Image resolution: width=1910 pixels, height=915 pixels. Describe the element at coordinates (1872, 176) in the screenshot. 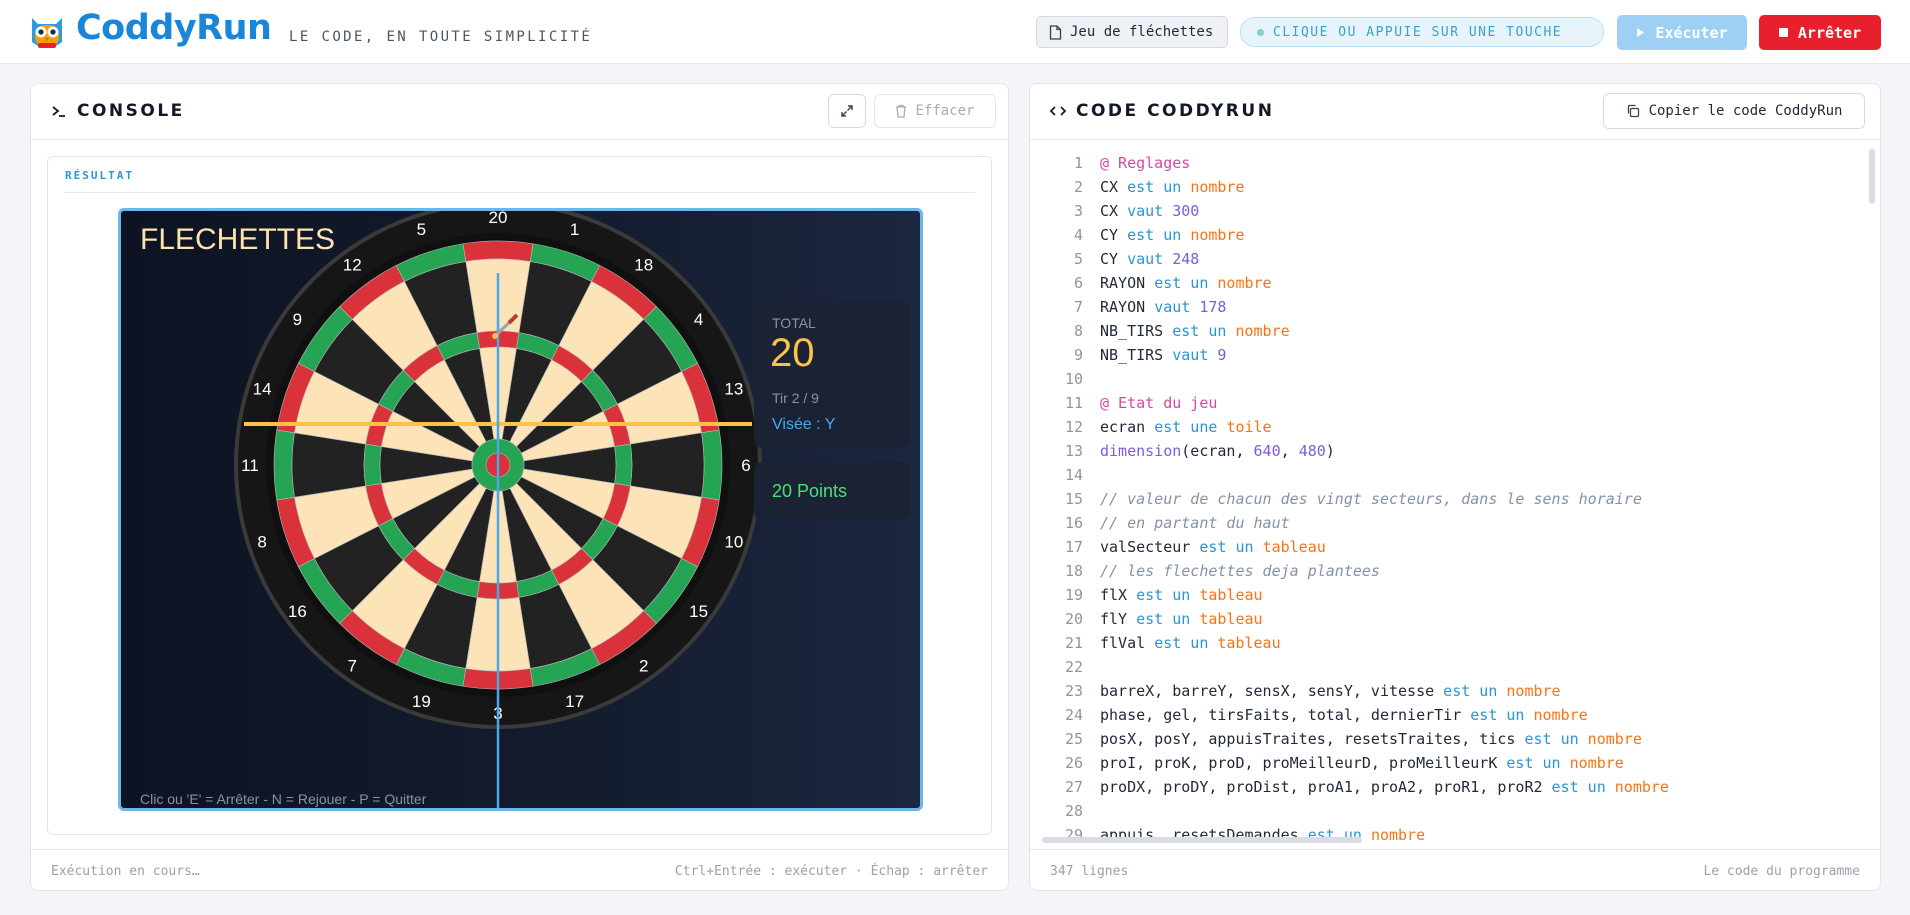

I see `vertical-scrollbar` at that location.